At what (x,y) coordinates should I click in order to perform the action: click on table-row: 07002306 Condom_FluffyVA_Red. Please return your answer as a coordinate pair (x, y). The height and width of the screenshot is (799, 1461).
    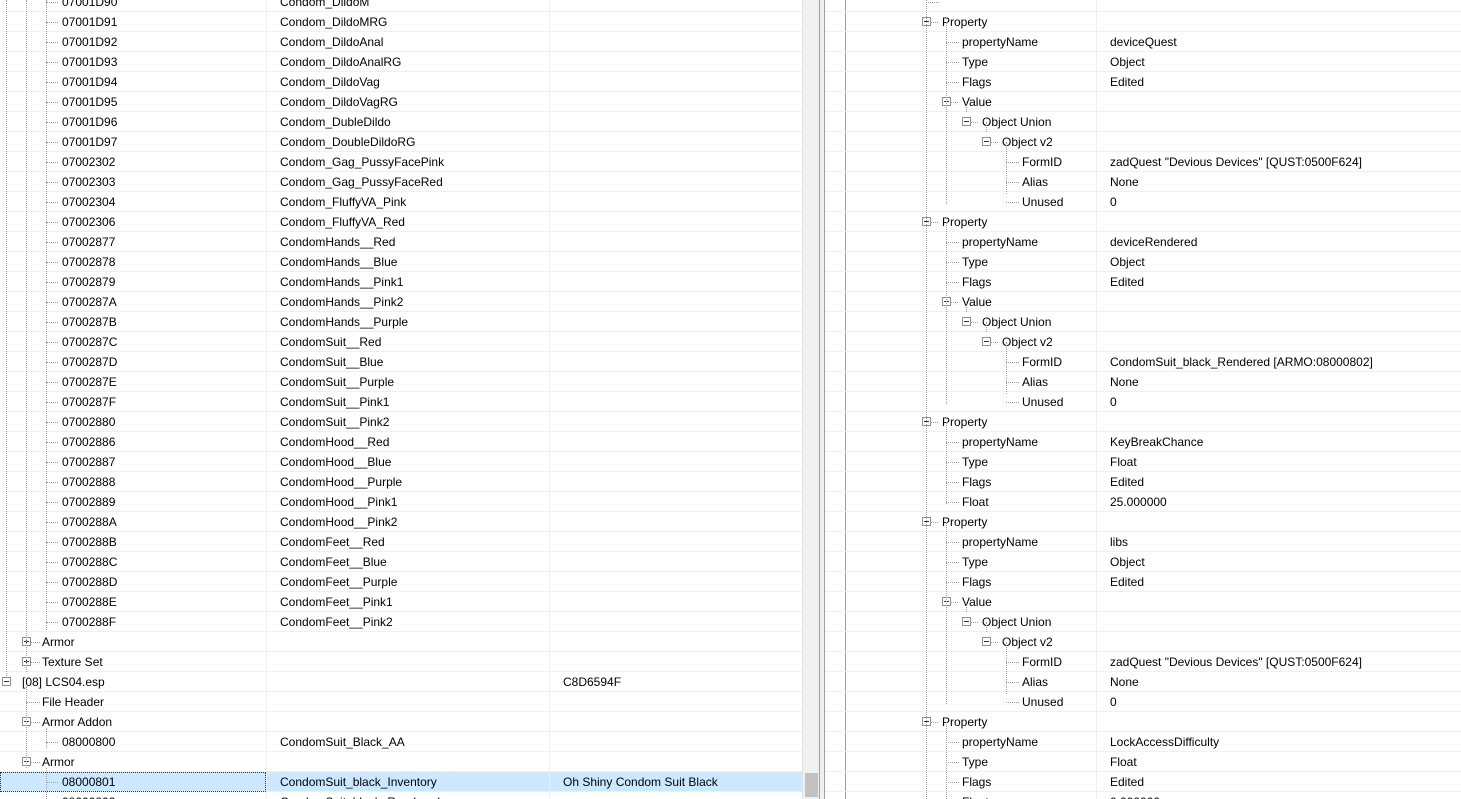
    Looking at the image, I should click on (401, 222).